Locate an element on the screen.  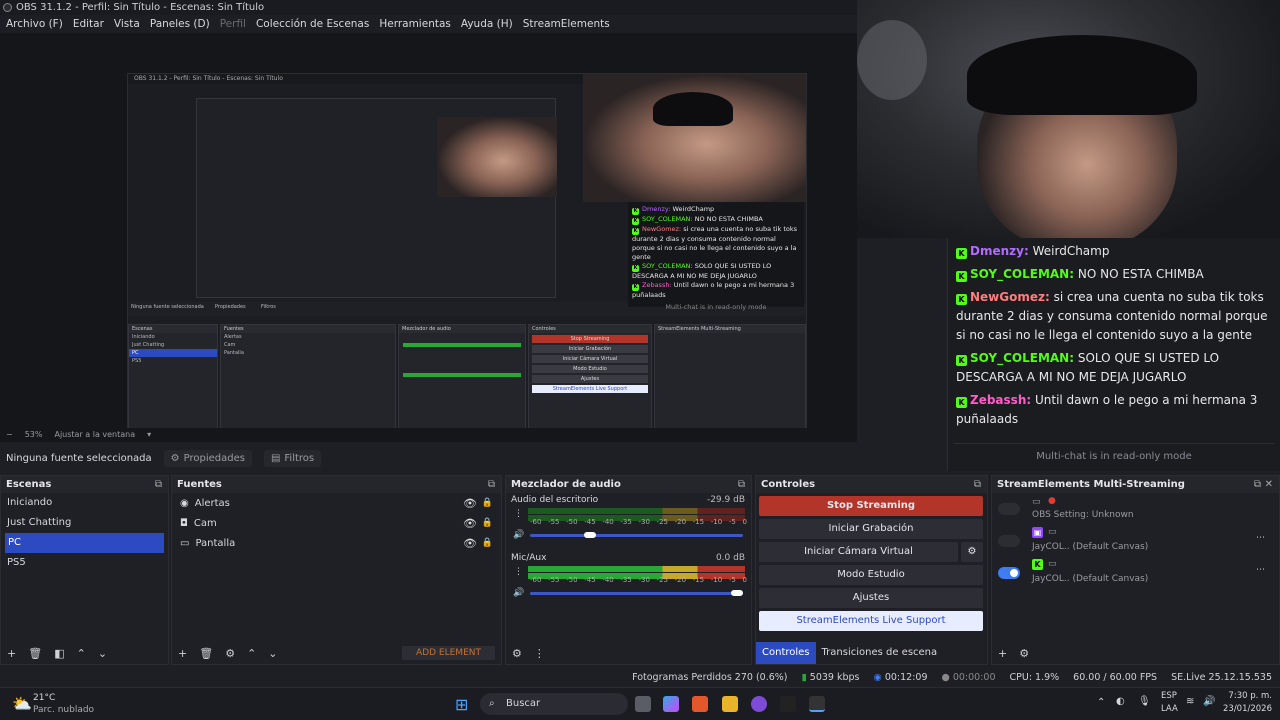
mixer-title: Mezclador de audio is located at coordinates (566, 484).